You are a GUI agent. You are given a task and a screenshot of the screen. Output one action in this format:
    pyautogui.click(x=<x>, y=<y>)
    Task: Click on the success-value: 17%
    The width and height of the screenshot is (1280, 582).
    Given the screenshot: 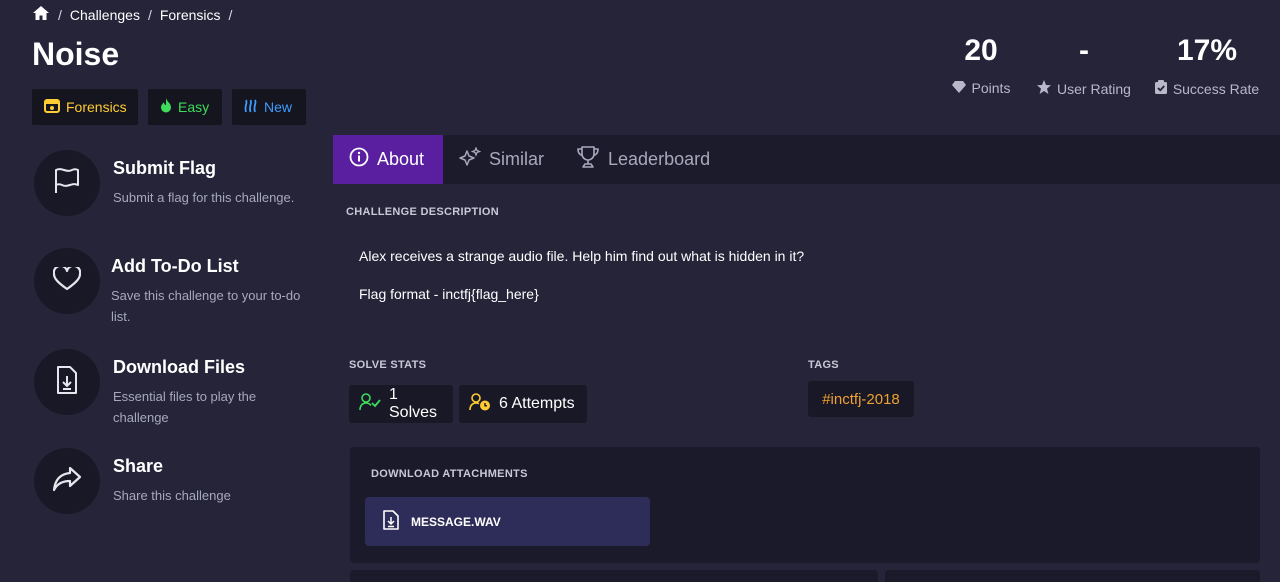 What is the action you would take?
    pyautogui.click(x=1207, y=50)
    